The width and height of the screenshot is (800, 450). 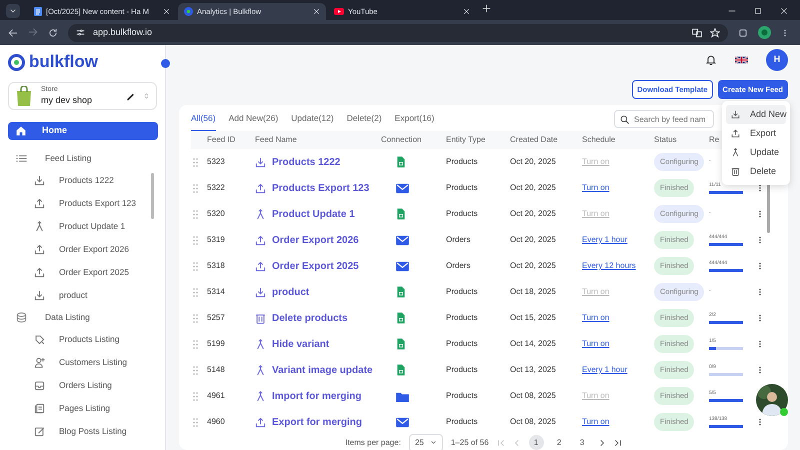 I want to click on table-cell-text: 5318, so click(x=216, y=266).